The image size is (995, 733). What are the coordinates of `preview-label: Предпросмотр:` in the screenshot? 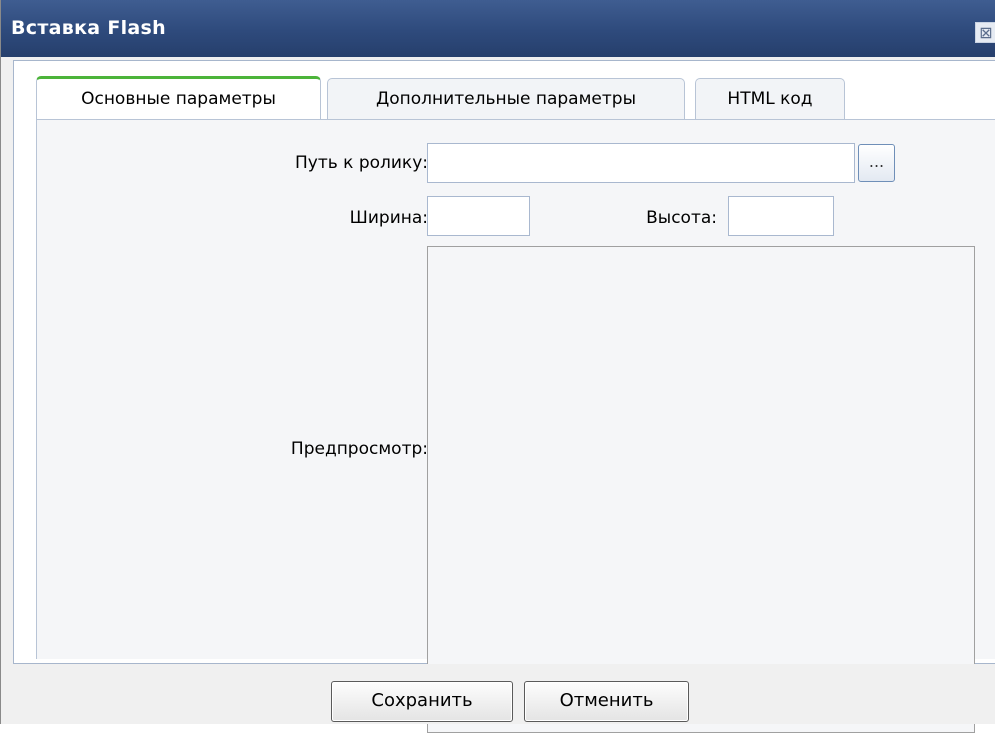 It's located at (359, 449).